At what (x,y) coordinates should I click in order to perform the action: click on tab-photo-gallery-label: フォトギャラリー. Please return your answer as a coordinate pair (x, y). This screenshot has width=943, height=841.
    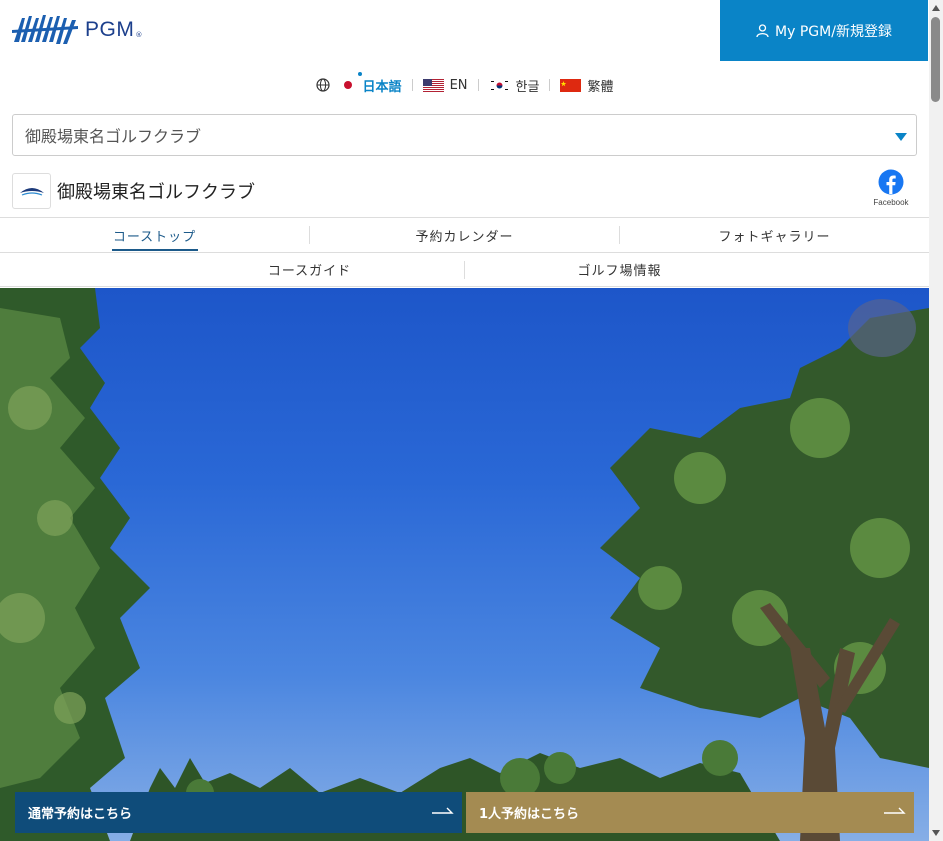
    Looking at the image, I should click on (774, 237).